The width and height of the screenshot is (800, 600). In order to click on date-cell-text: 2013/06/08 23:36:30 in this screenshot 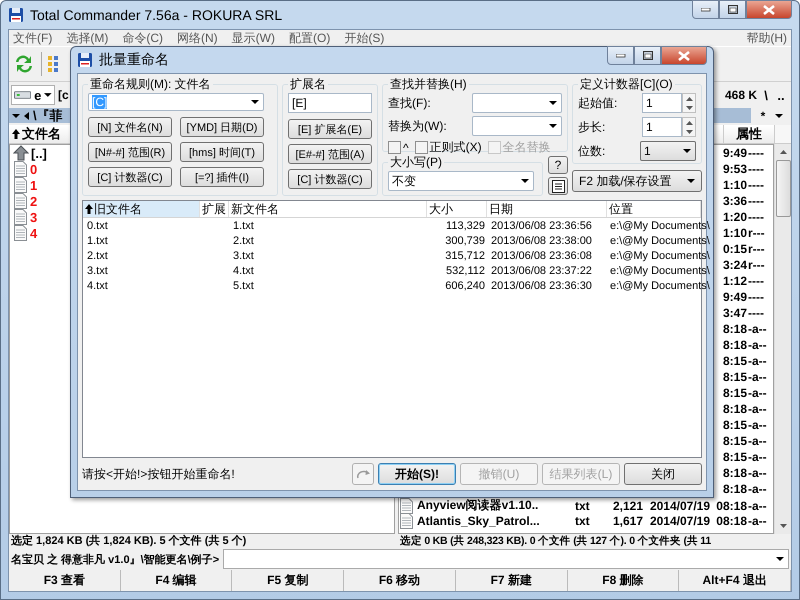, I will do `click(541, 286)`.